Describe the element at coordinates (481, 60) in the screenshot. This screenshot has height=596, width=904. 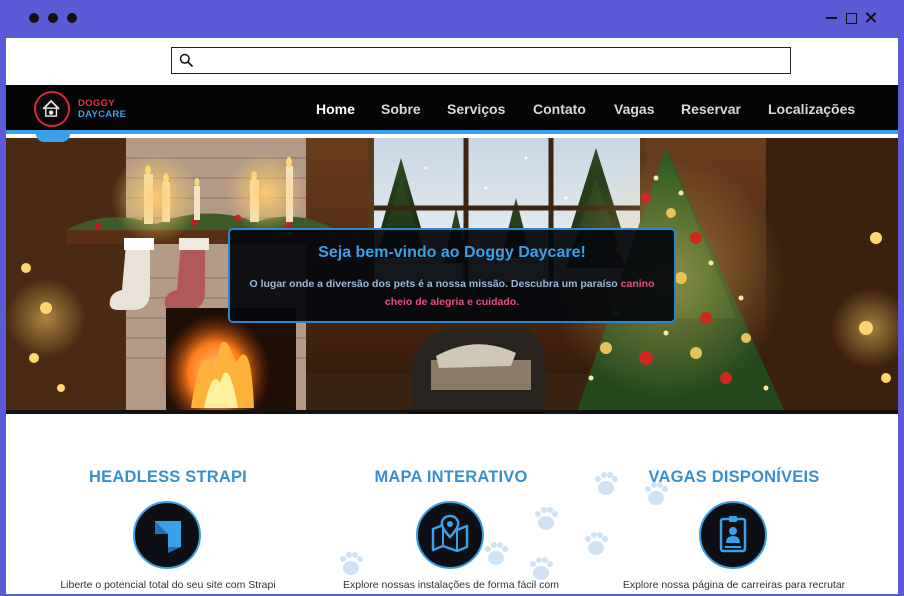
I see `address-bar` at that location.